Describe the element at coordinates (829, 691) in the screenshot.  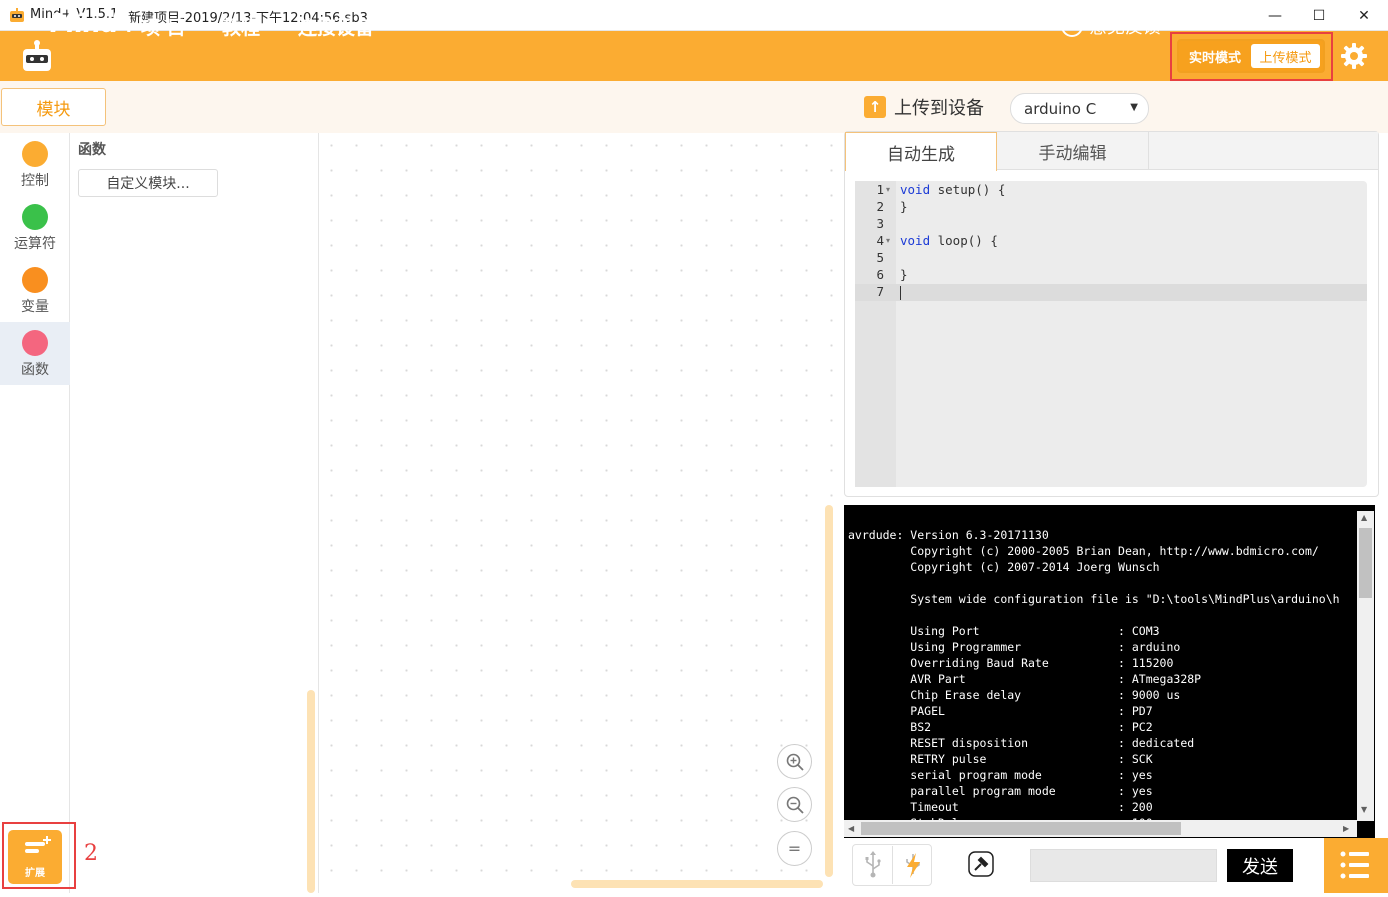
I see `workspace-vertical-scrollbar` at that location.